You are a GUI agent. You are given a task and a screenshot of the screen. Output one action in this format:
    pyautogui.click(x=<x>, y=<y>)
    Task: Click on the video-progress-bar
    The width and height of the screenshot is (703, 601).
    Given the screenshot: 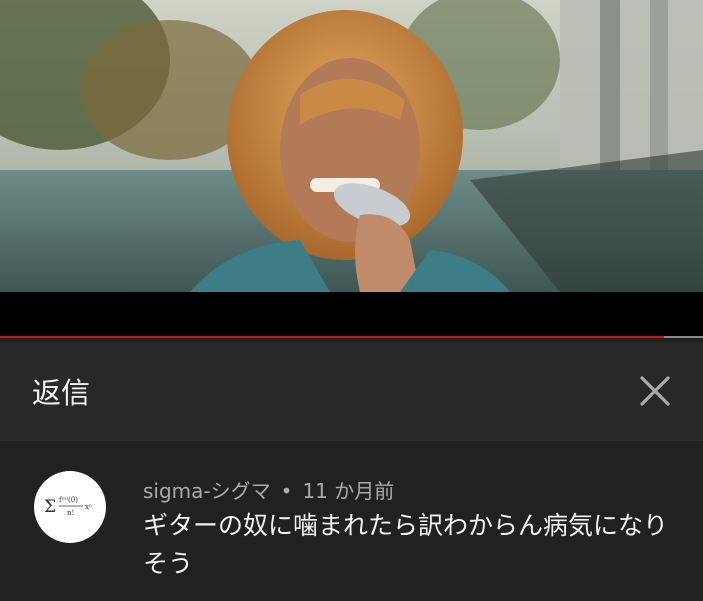 What is the action you would take?
    pyautogui.click(x=351, y=337)
    